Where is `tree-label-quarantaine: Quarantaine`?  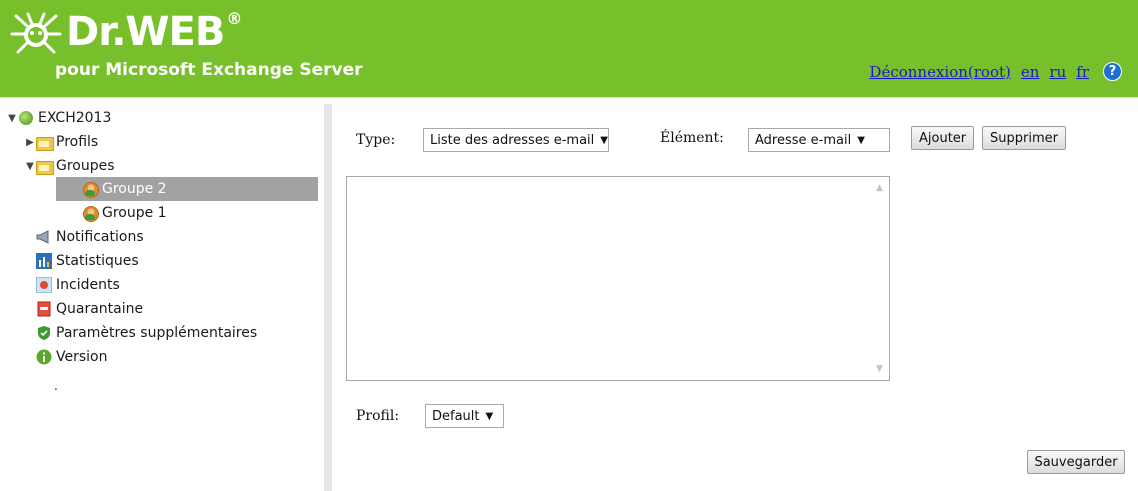
tree-label-quarantaine: Quarantaine is located at coordinates (100, 309).